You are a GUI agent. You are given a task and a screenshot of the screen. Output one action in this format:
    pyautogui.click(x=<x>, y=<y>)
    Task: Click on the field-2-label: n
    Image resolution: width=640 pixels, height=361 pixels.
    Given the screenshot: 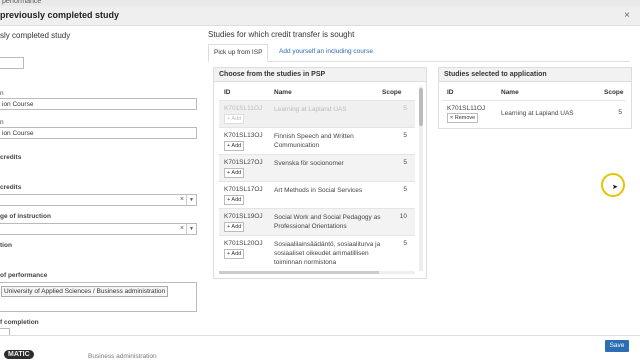 What is the action you would take?
    pyautogui.click(x=2, y=122)
    